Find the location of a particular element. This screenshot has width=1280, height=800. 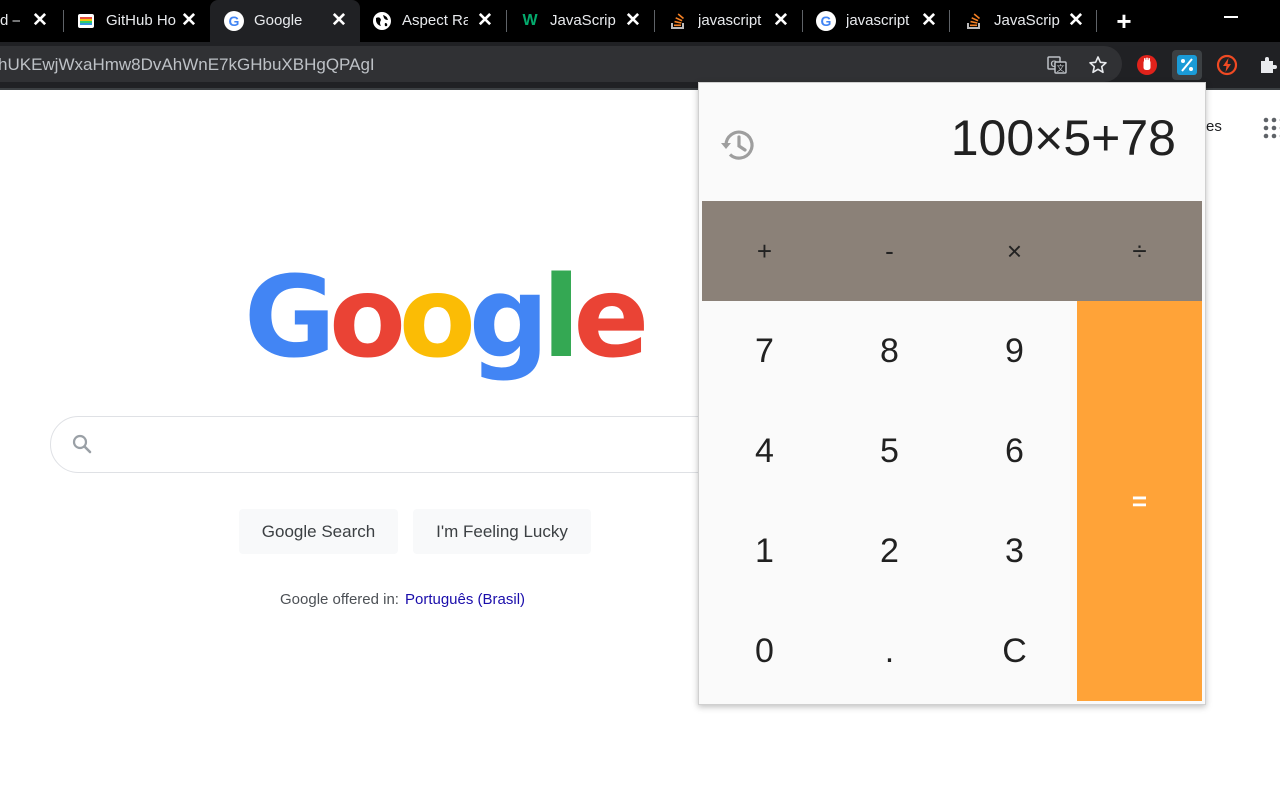

offered-in-label: Google offered in: is located at coordinates (339, 599).